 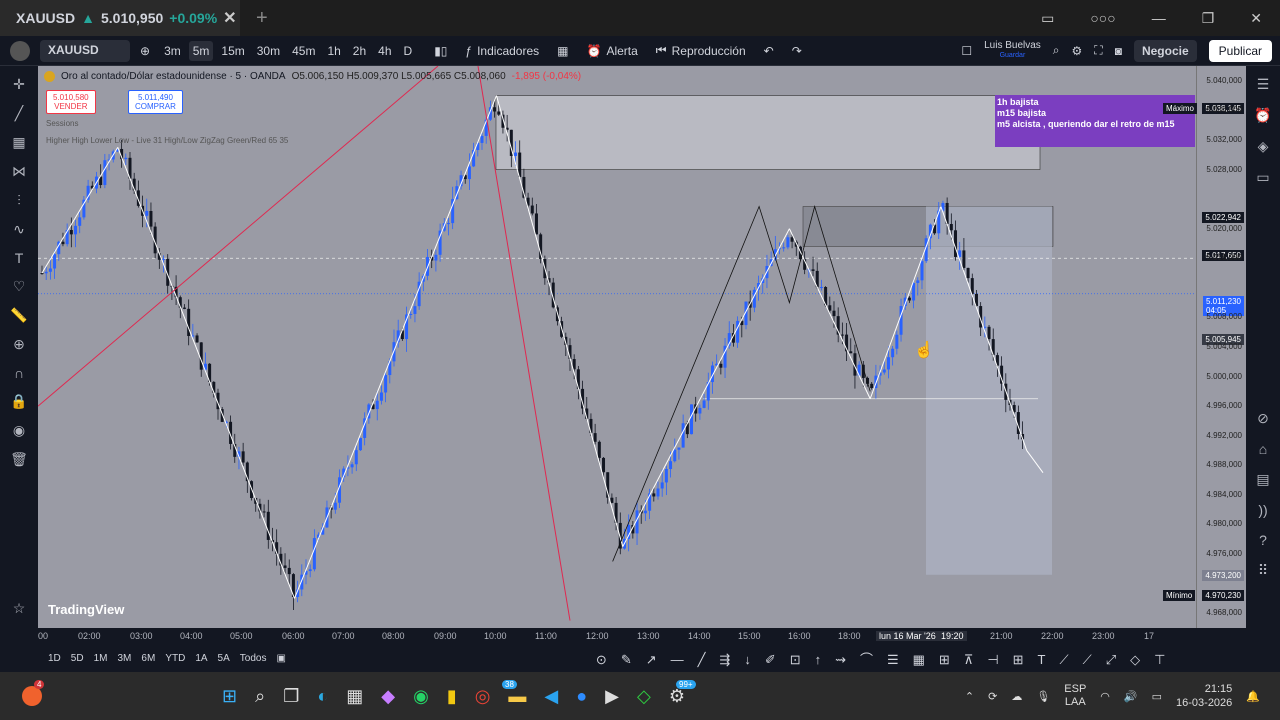 What do you see at coordinates (101, 658) in the screenshot?
I see `range-1M: 1M` at bounding box center [101, 658].